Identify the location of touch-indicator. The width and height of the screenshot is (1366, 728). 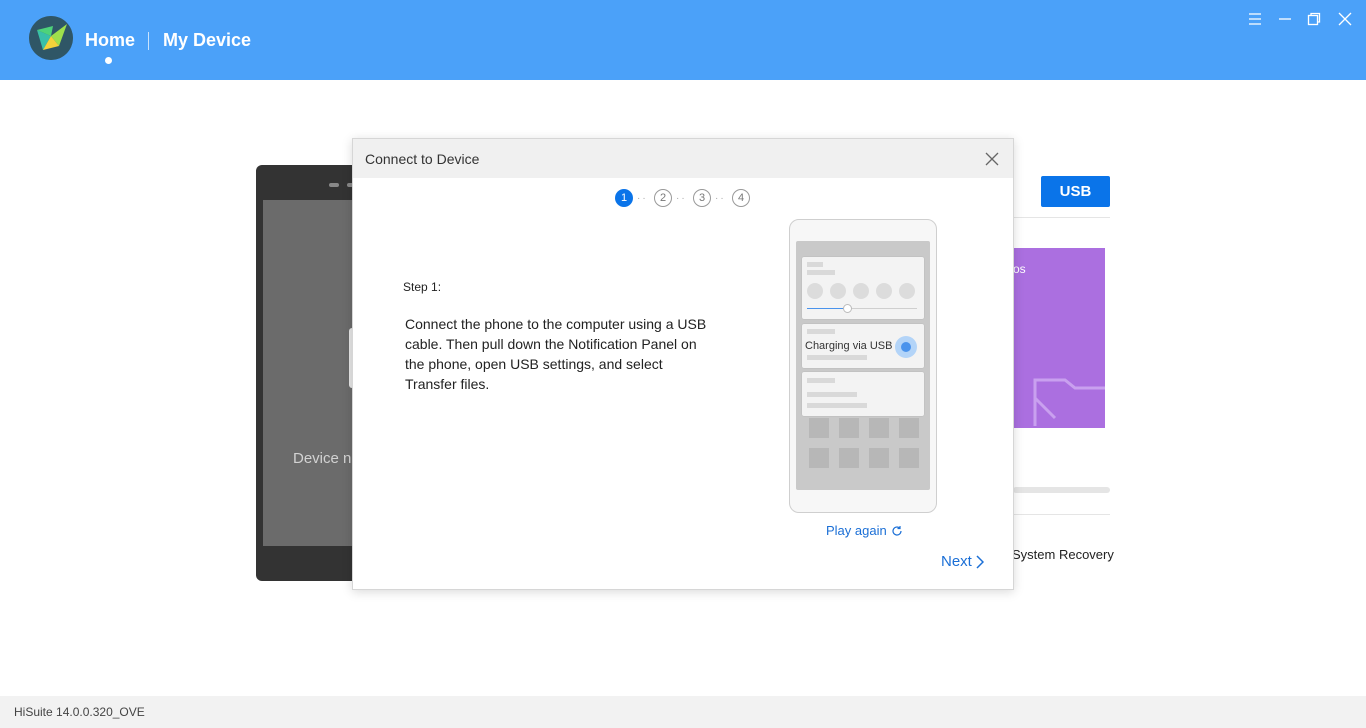
(906, 347).